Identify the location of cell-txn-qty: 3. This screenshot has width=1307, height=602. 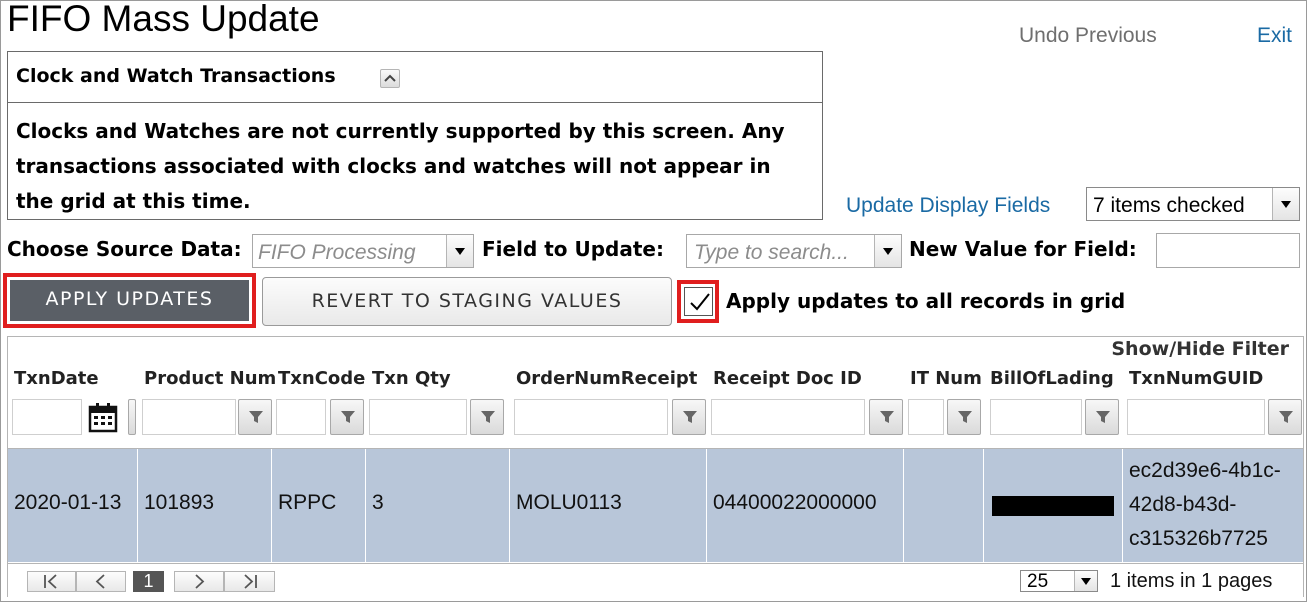
(438, 505).